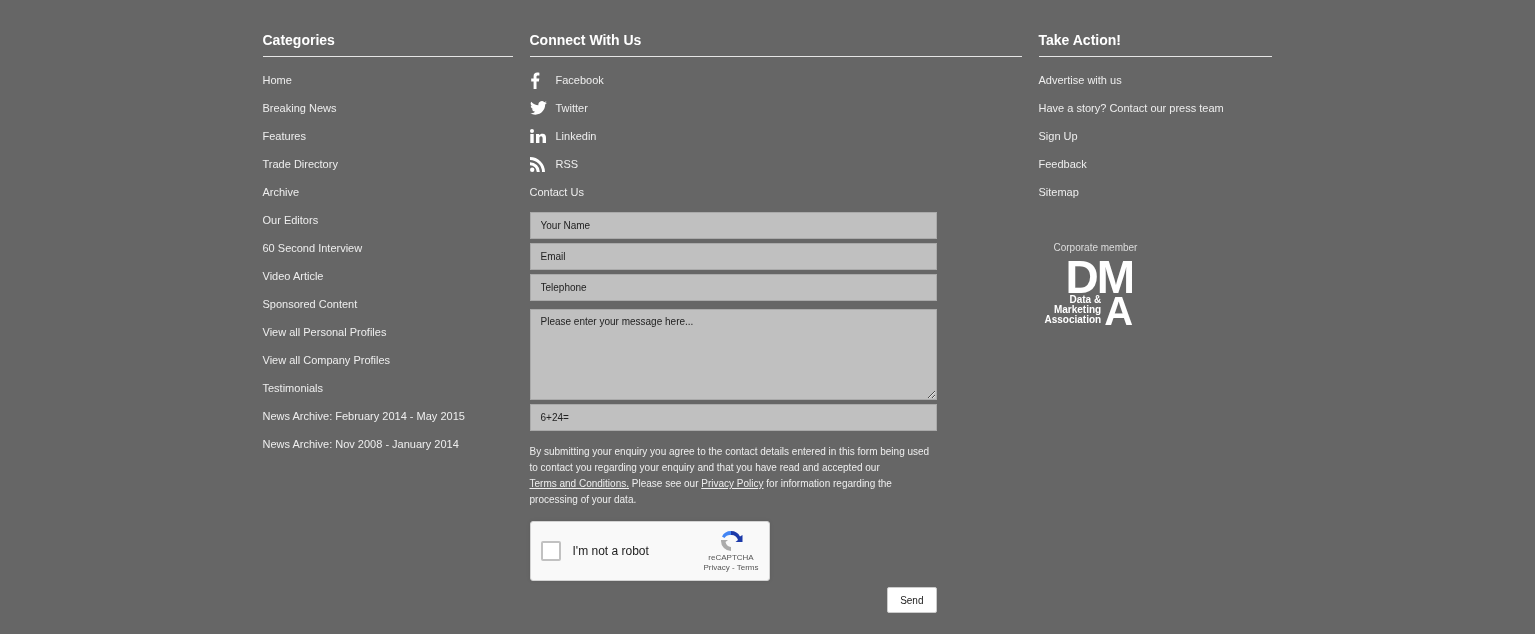 This screenshot has width=1535, height=634. Describe the element at coordinates (571, 108) in the screenshot. I see `social-link: Twitter` at that location.